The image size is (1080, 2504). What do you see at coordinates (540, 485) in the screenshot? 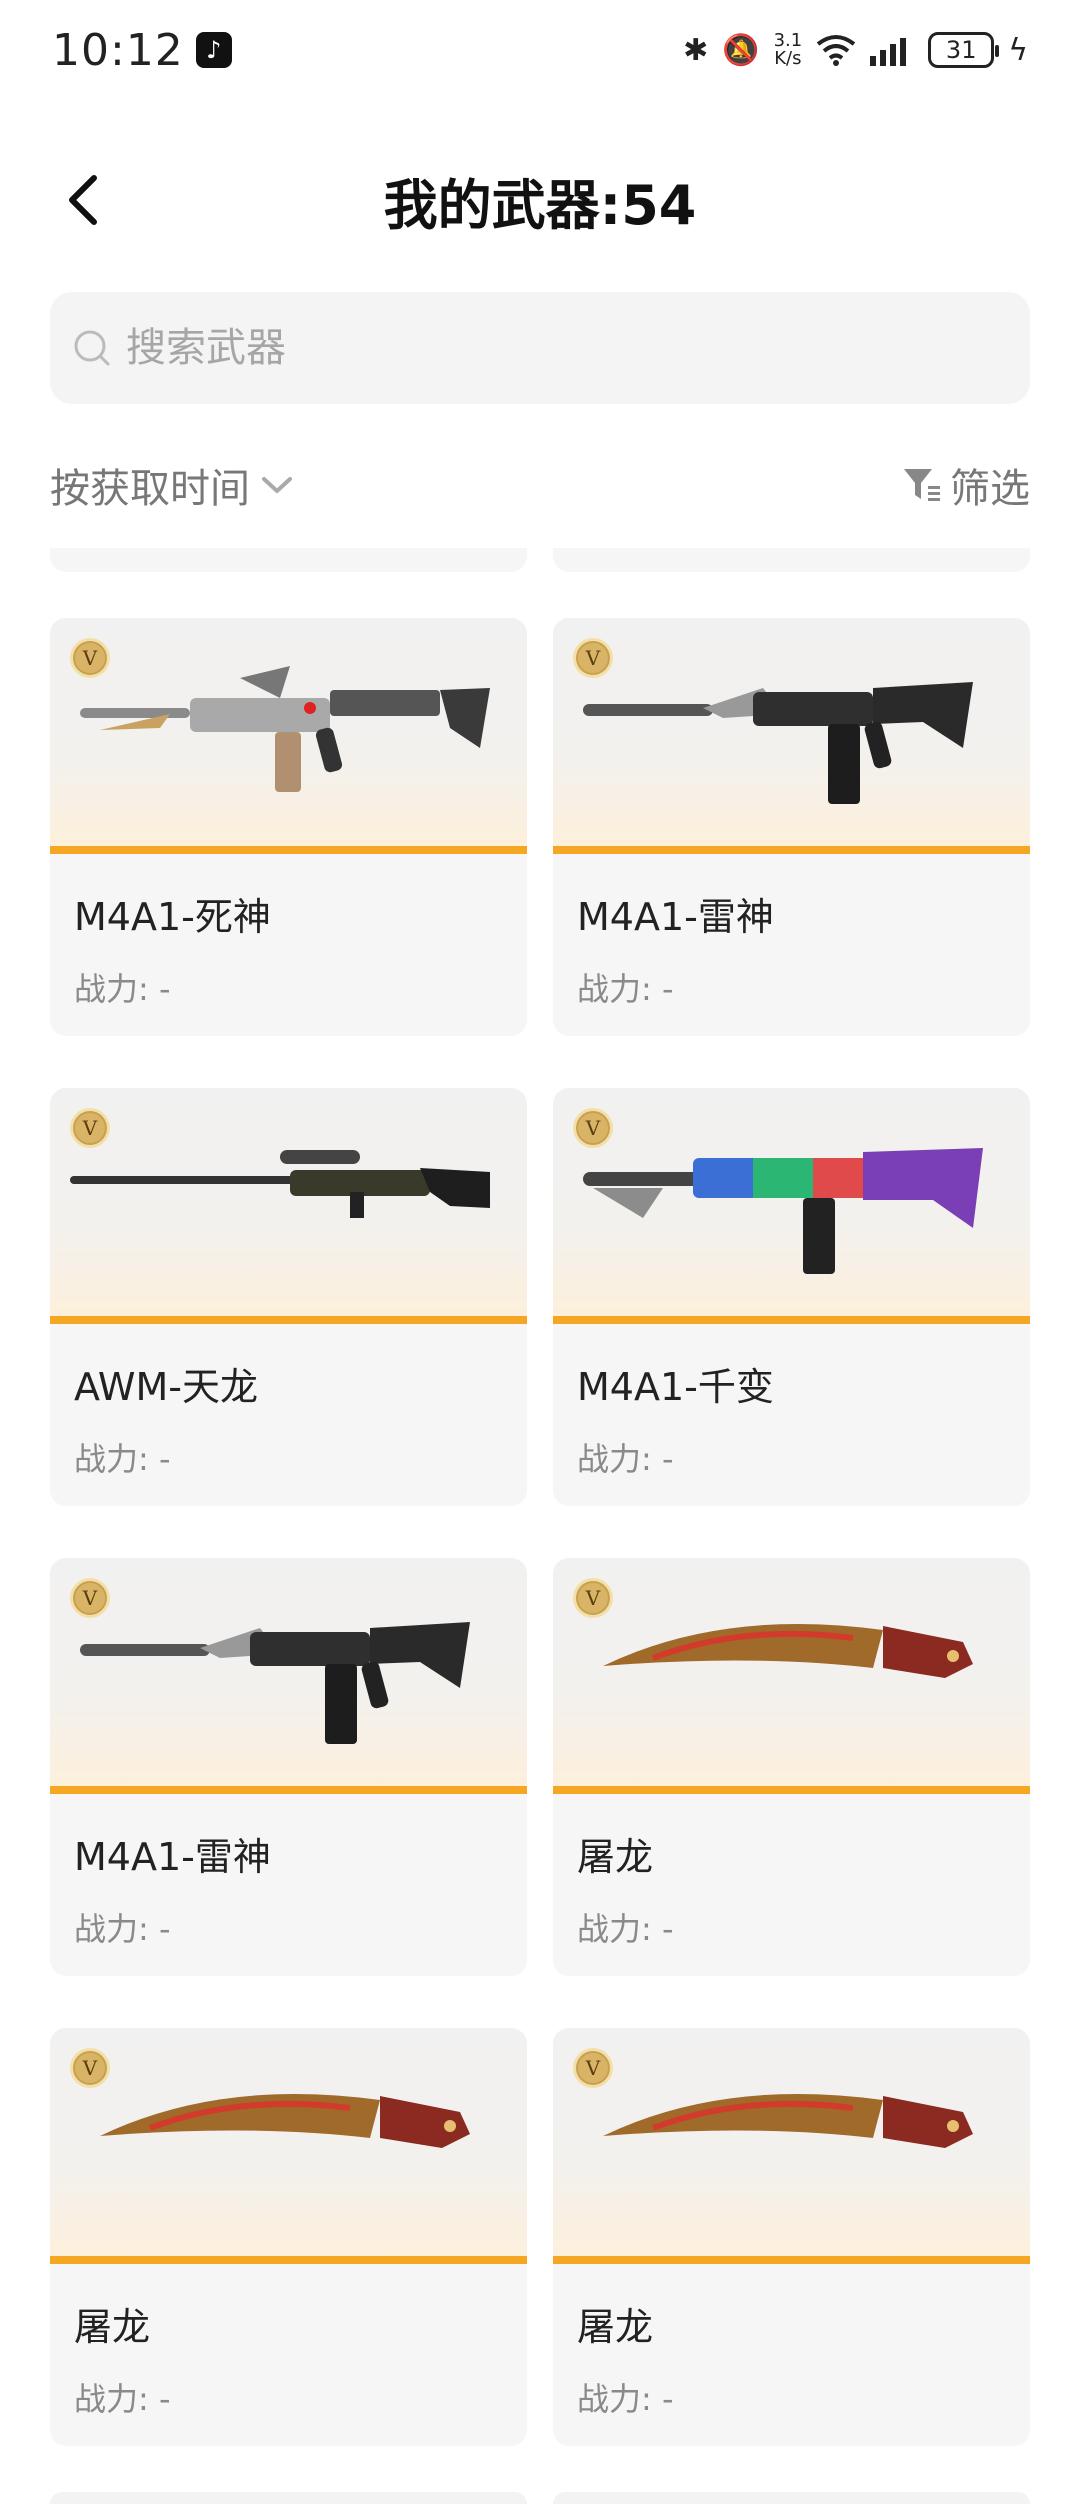
I see `sort-filter-bar: 按获取时间 筛选` at bounding box center [540, 485].